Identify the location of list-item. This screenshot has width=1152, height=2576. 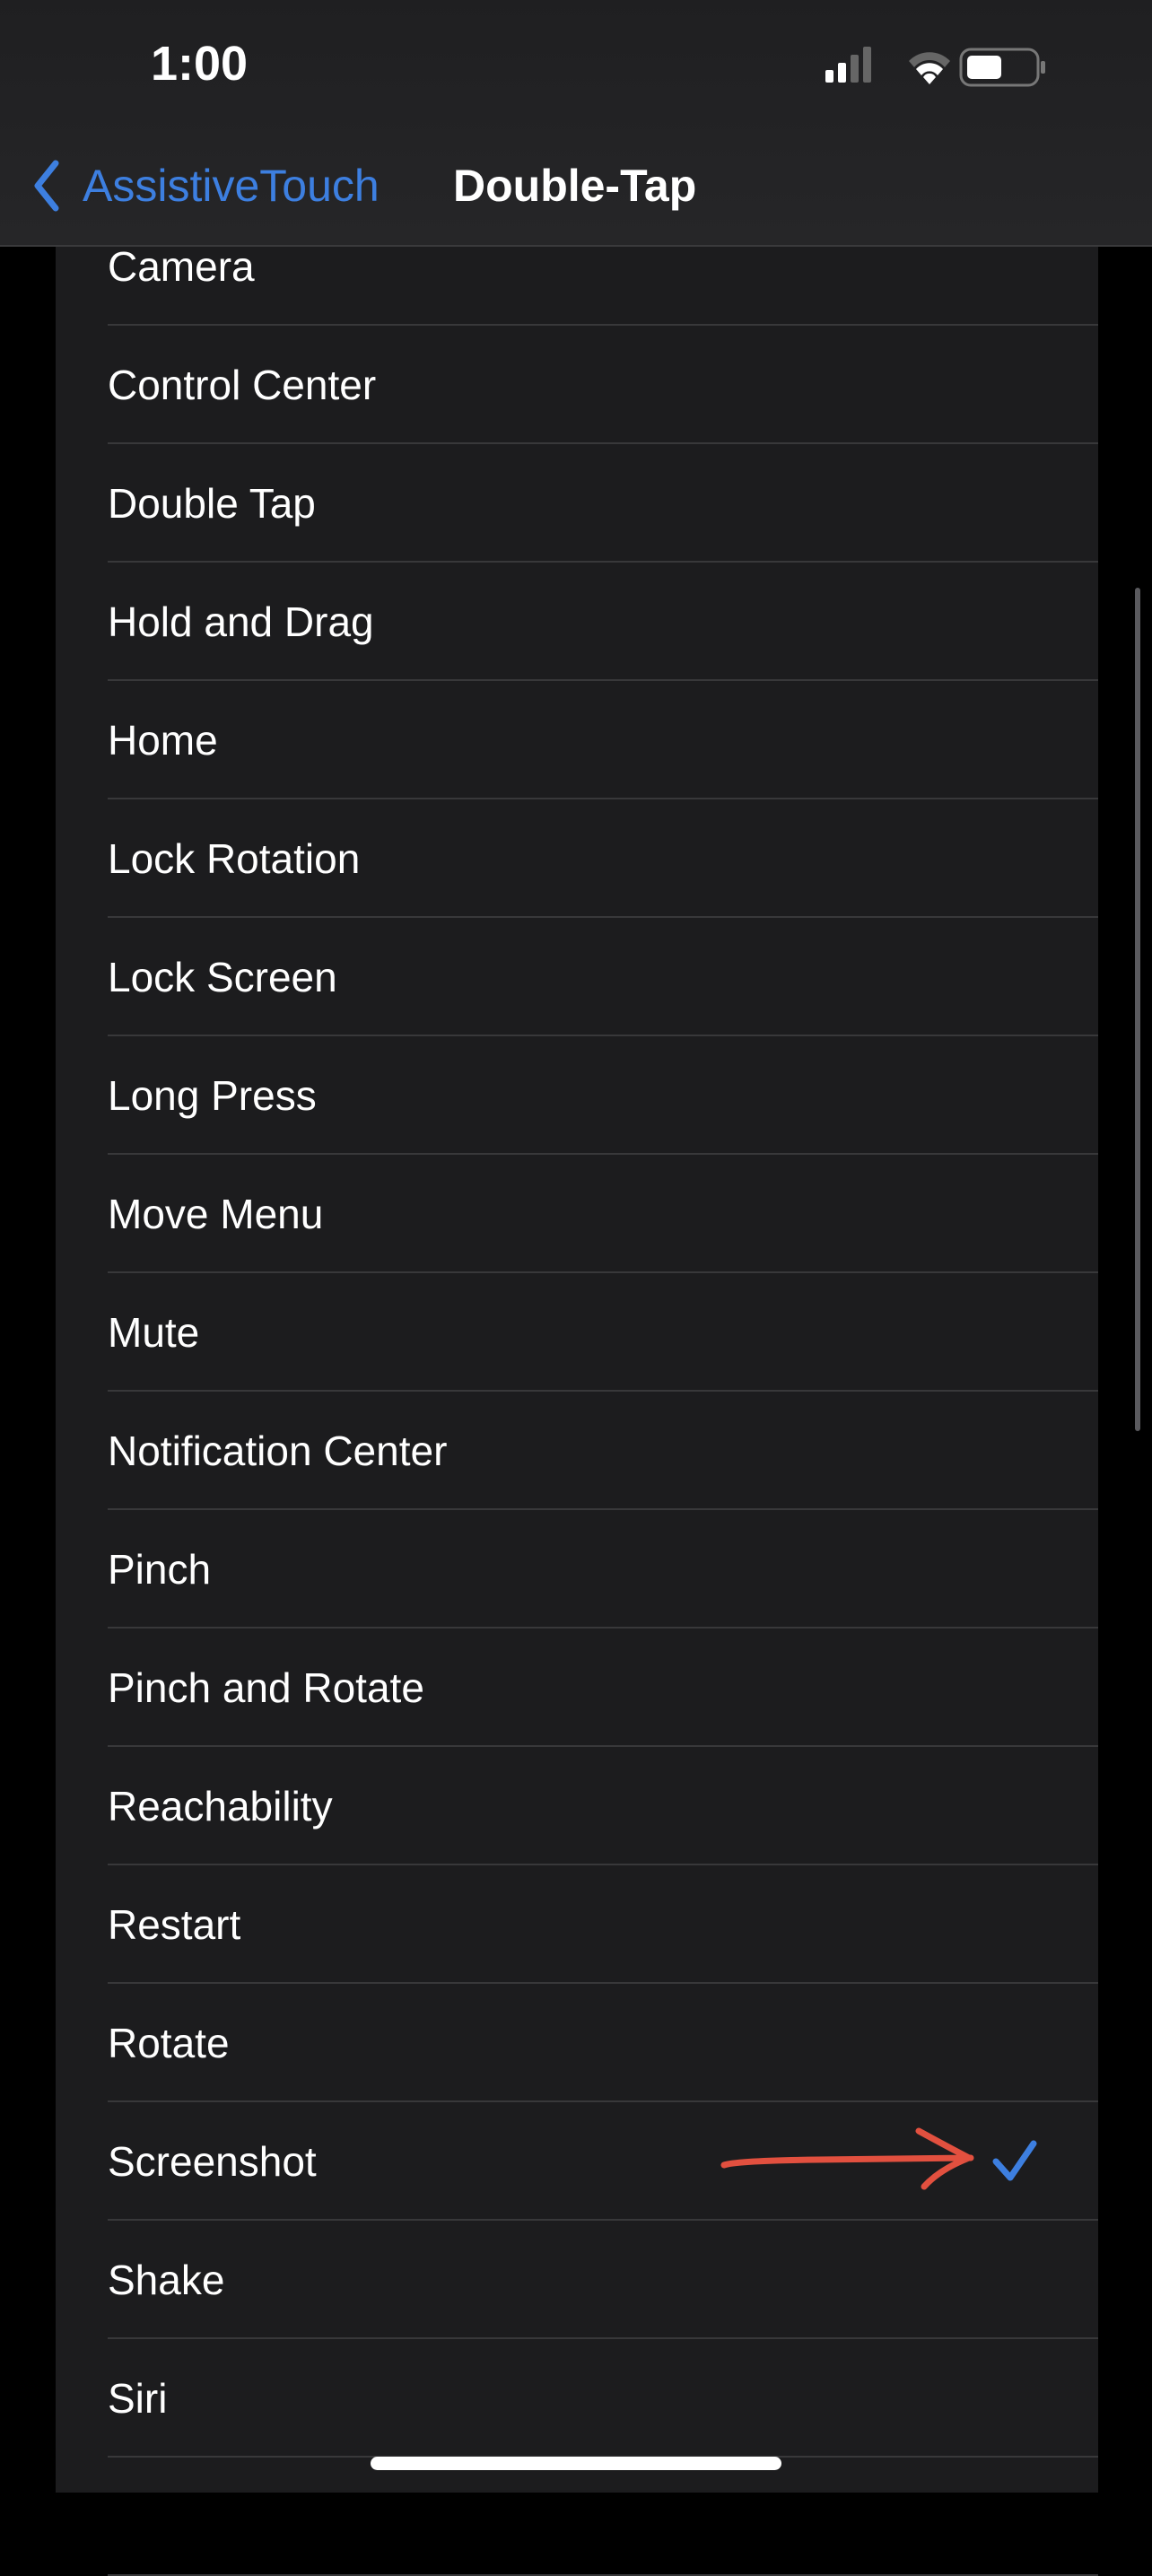
(577, 2517).